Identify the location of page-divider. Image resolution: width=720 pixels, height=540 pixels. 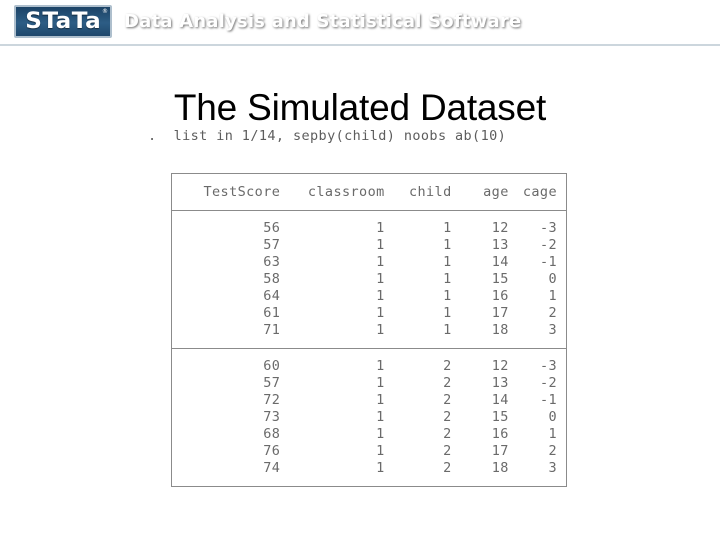
(360, 48).